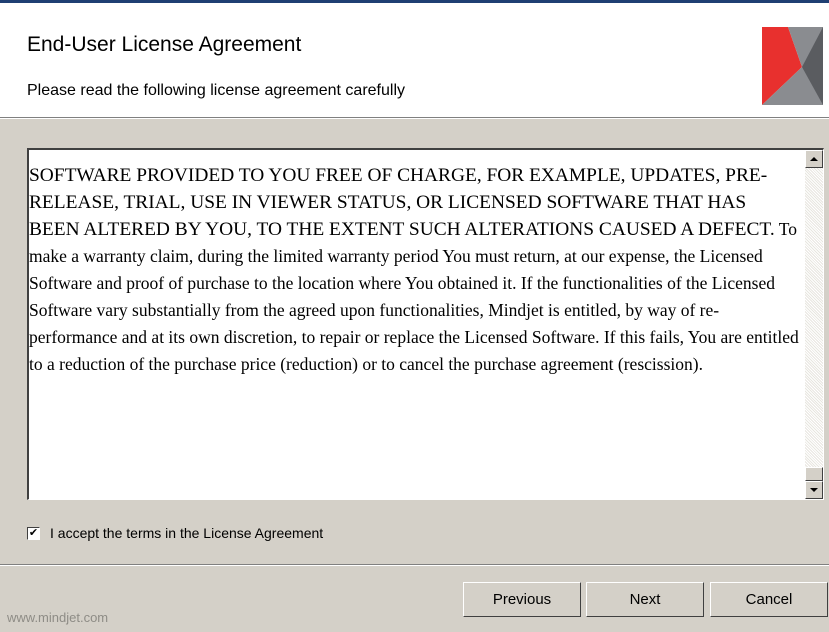 The width and height of the screenshot is (829, 632). I want to click on next-button: Next, so click(645, 599).